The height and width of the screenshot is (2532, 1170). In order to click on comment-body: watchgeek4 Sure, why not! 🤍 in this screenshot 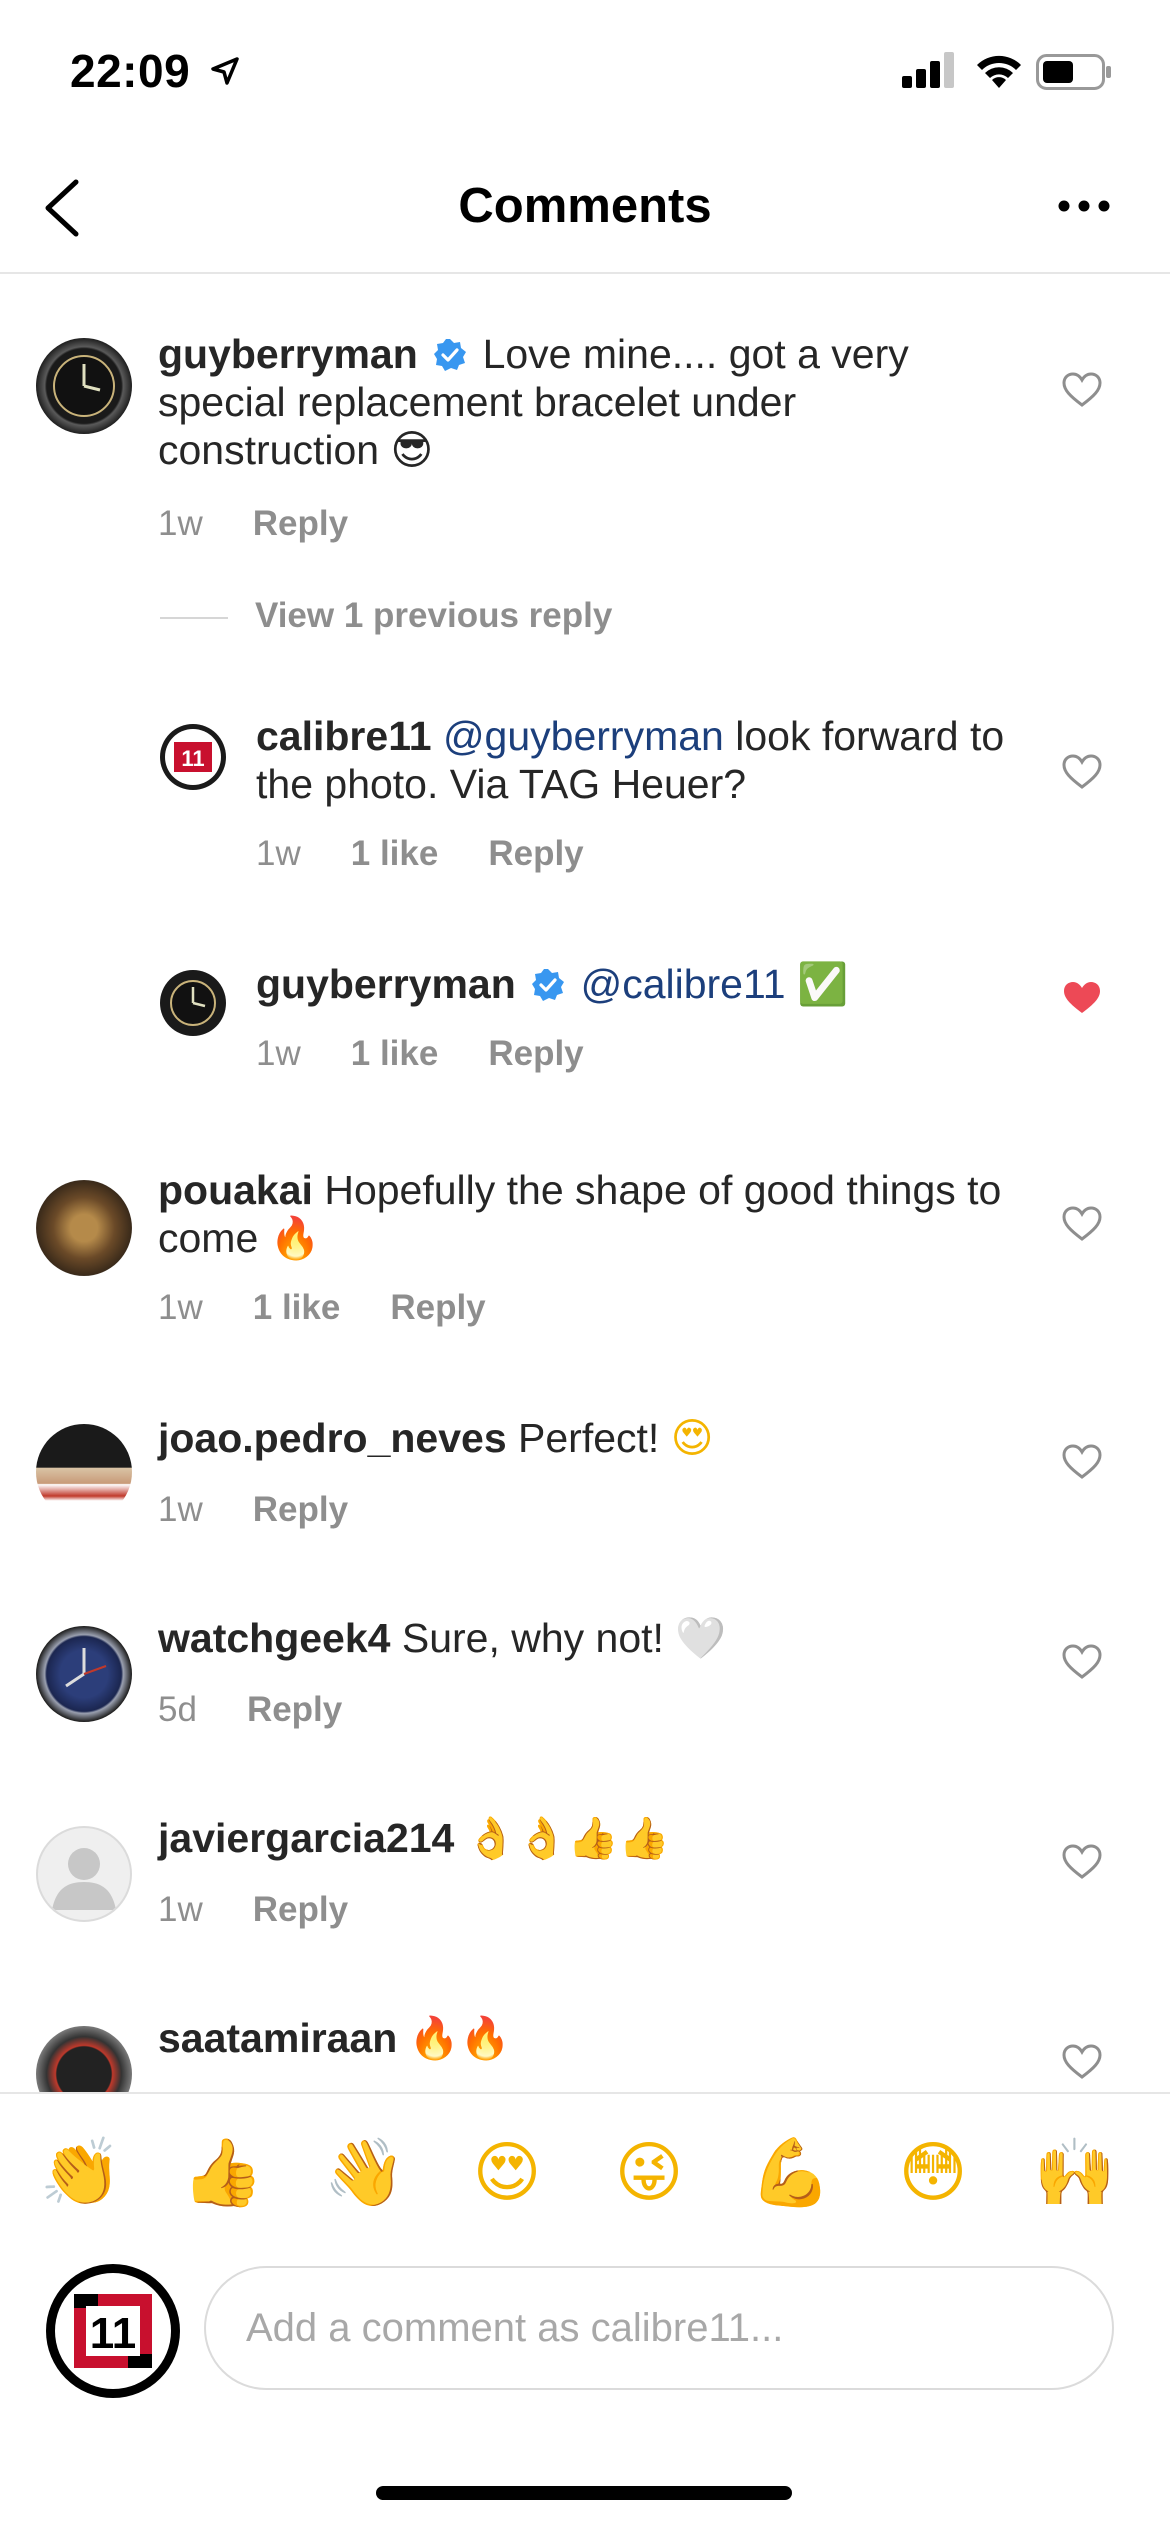, I will do `click(583, 1638)`.